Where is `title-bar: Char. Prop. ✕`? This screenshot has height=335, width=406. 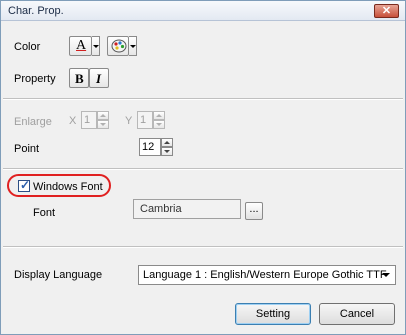
title-bar: Char. Prop. ✕ is located at coordinates (203, 11).